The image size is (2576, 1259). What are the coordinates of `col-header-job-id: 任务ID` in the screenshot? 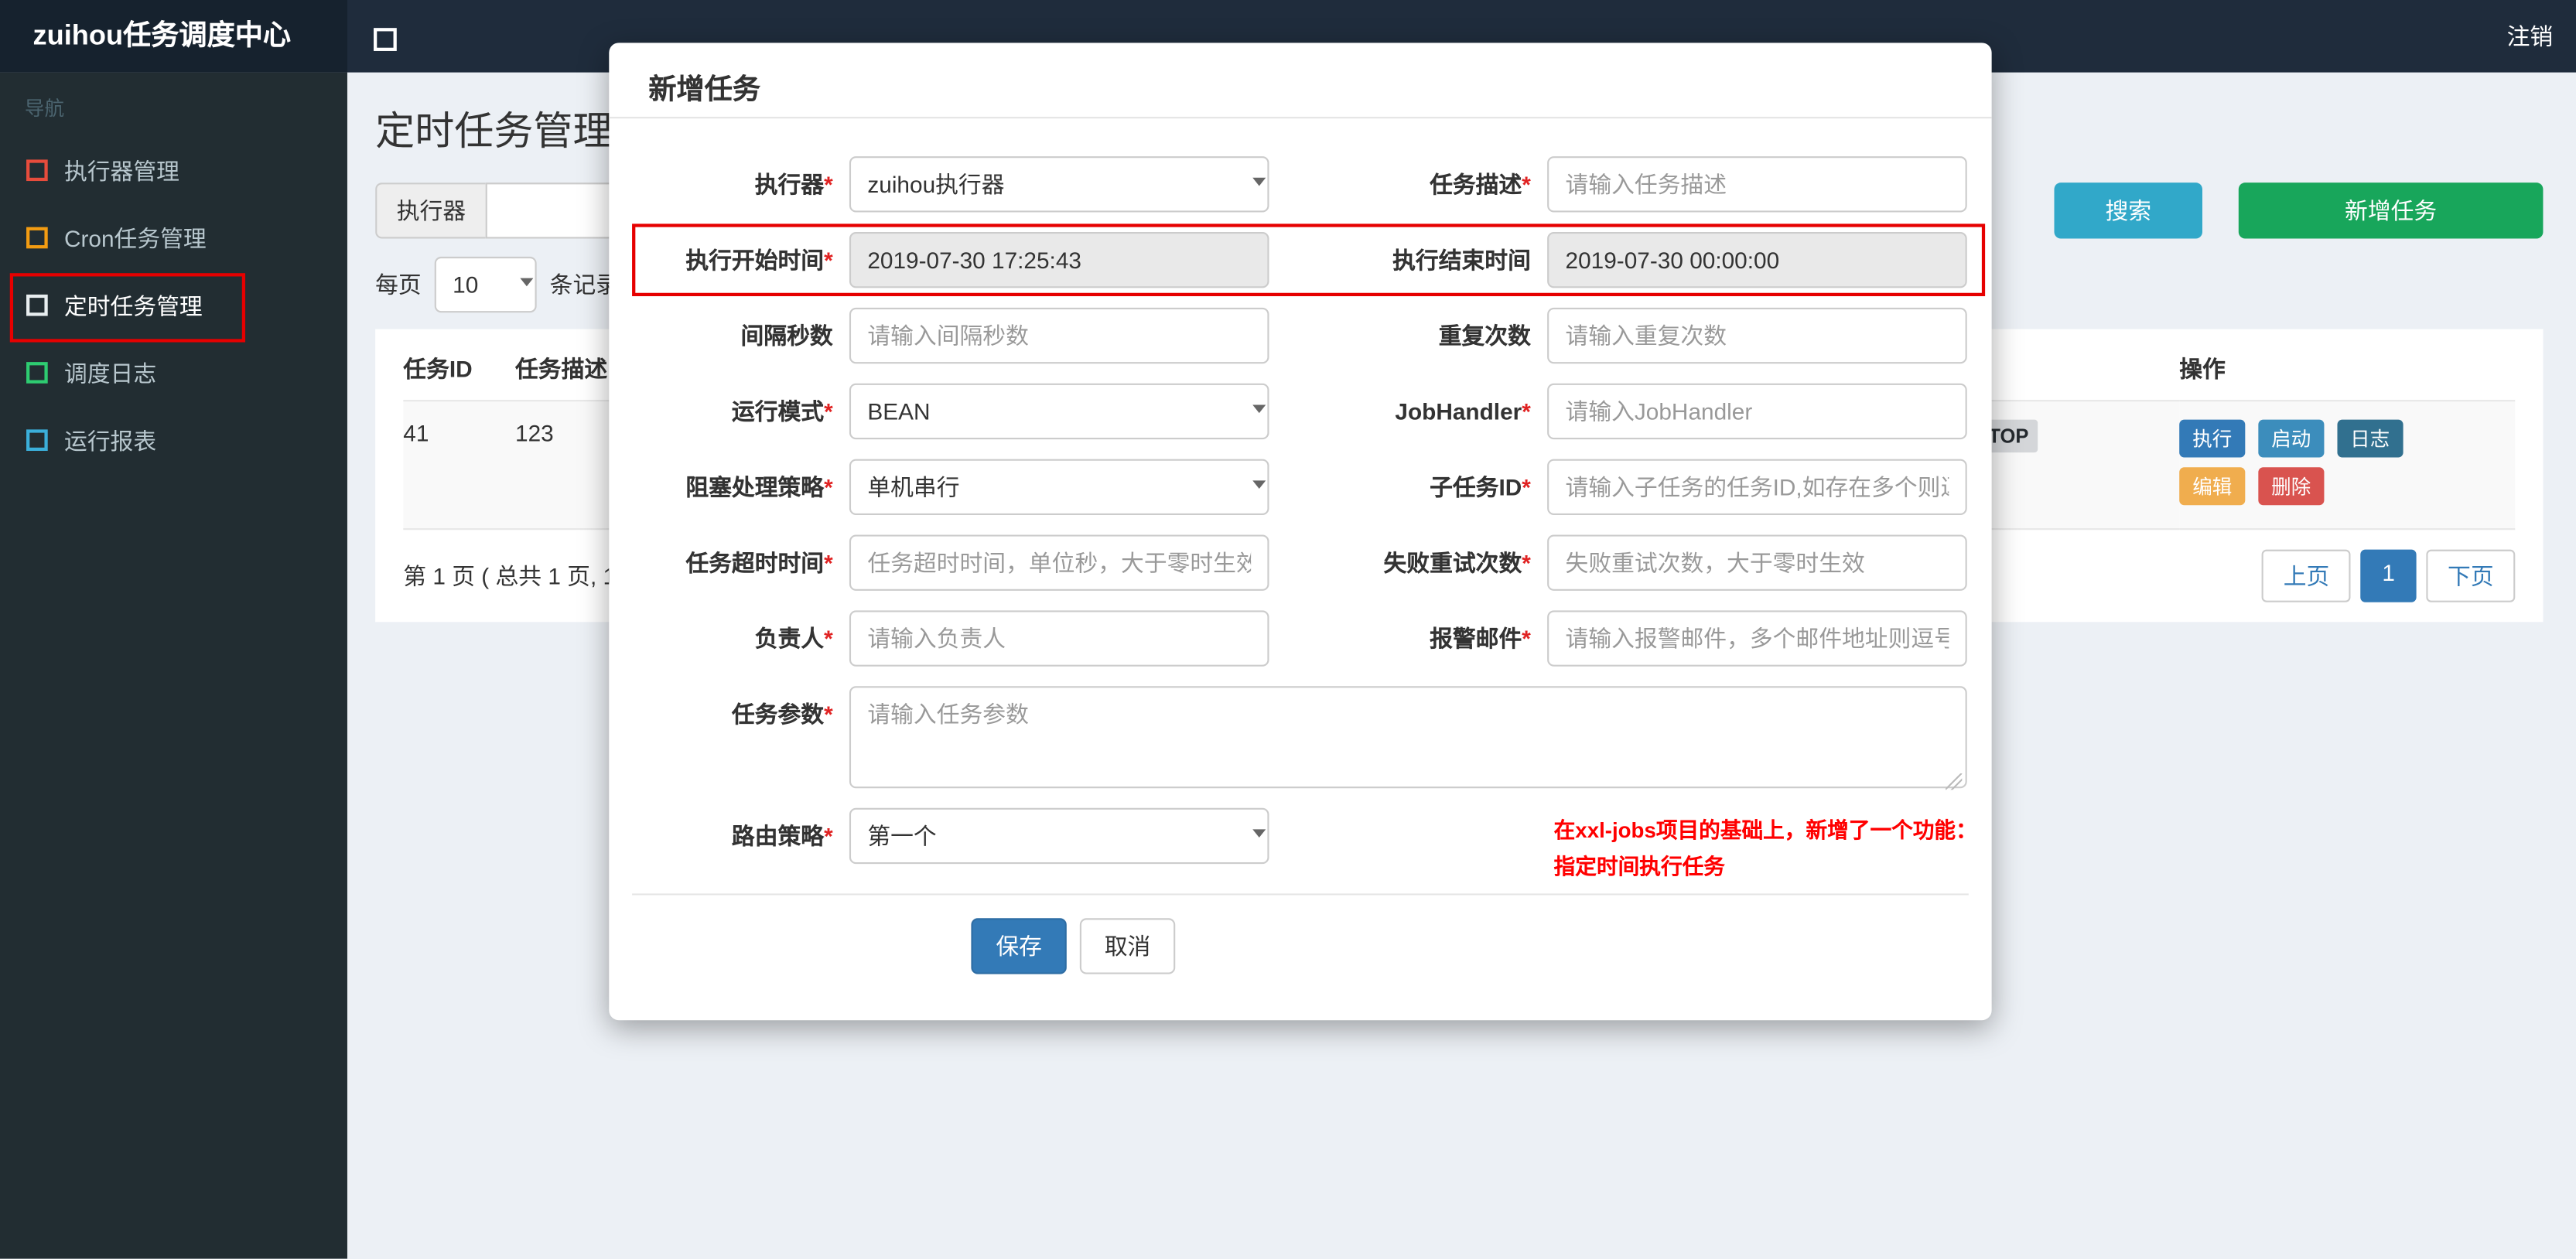 It's located at (459, 369).